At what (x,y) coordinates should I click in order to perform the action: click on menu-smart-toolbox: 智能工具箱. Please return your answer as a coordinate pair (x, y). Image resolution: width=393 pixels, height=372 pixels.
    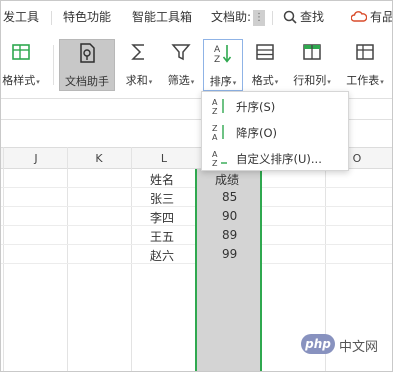
    Looking at the image, I should click on (162, 16).